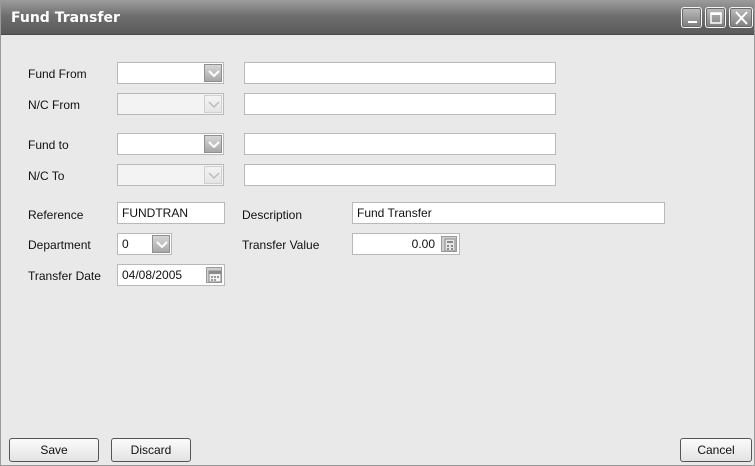  I want to click on department-label: Department, so click(59, 245).